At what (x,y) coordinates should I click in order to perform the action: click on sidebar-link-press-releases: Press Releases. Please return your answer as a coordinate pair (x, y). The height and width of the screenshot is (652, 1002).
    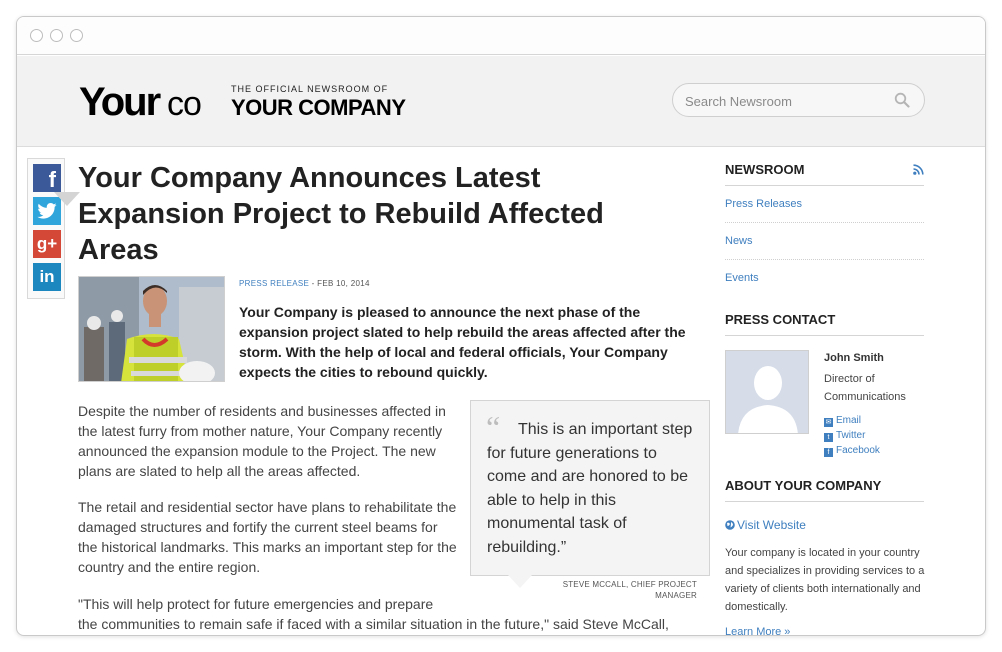
    Looking at the image, I should click on (763, 204).